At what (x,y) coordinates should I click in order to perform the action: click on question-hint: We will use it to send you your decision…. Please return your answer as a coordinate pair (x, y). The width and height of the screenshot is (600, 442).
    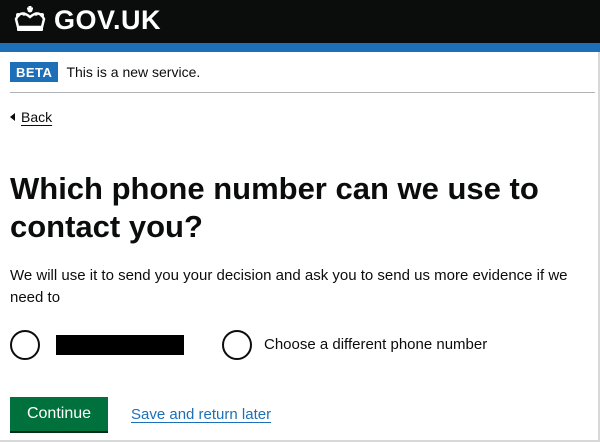
    Looking at the image, I should click on (289, 286).